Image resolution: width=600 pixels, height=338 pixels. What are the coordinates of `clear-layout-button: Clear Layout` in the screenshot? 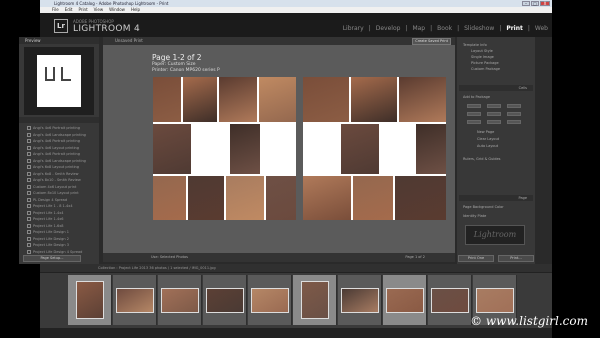 It's located at (488, 139).